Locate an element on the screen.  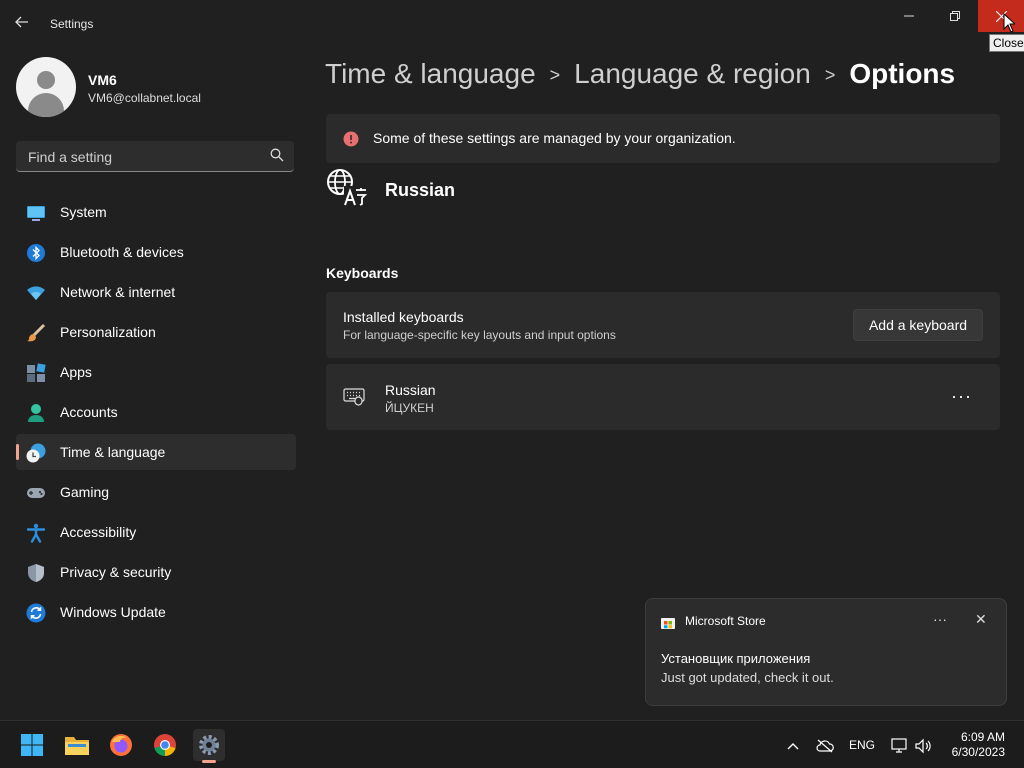
search-box is located at coordinates (155, 156).